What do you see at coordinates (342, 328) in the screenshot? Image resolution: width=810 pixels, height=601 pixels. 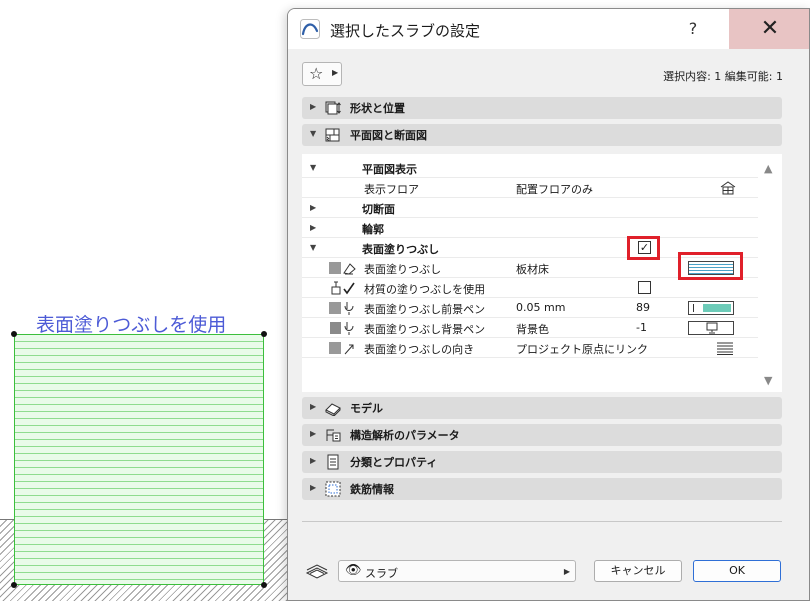 I see `background-pen-icon` at bounding box center [342, 328].